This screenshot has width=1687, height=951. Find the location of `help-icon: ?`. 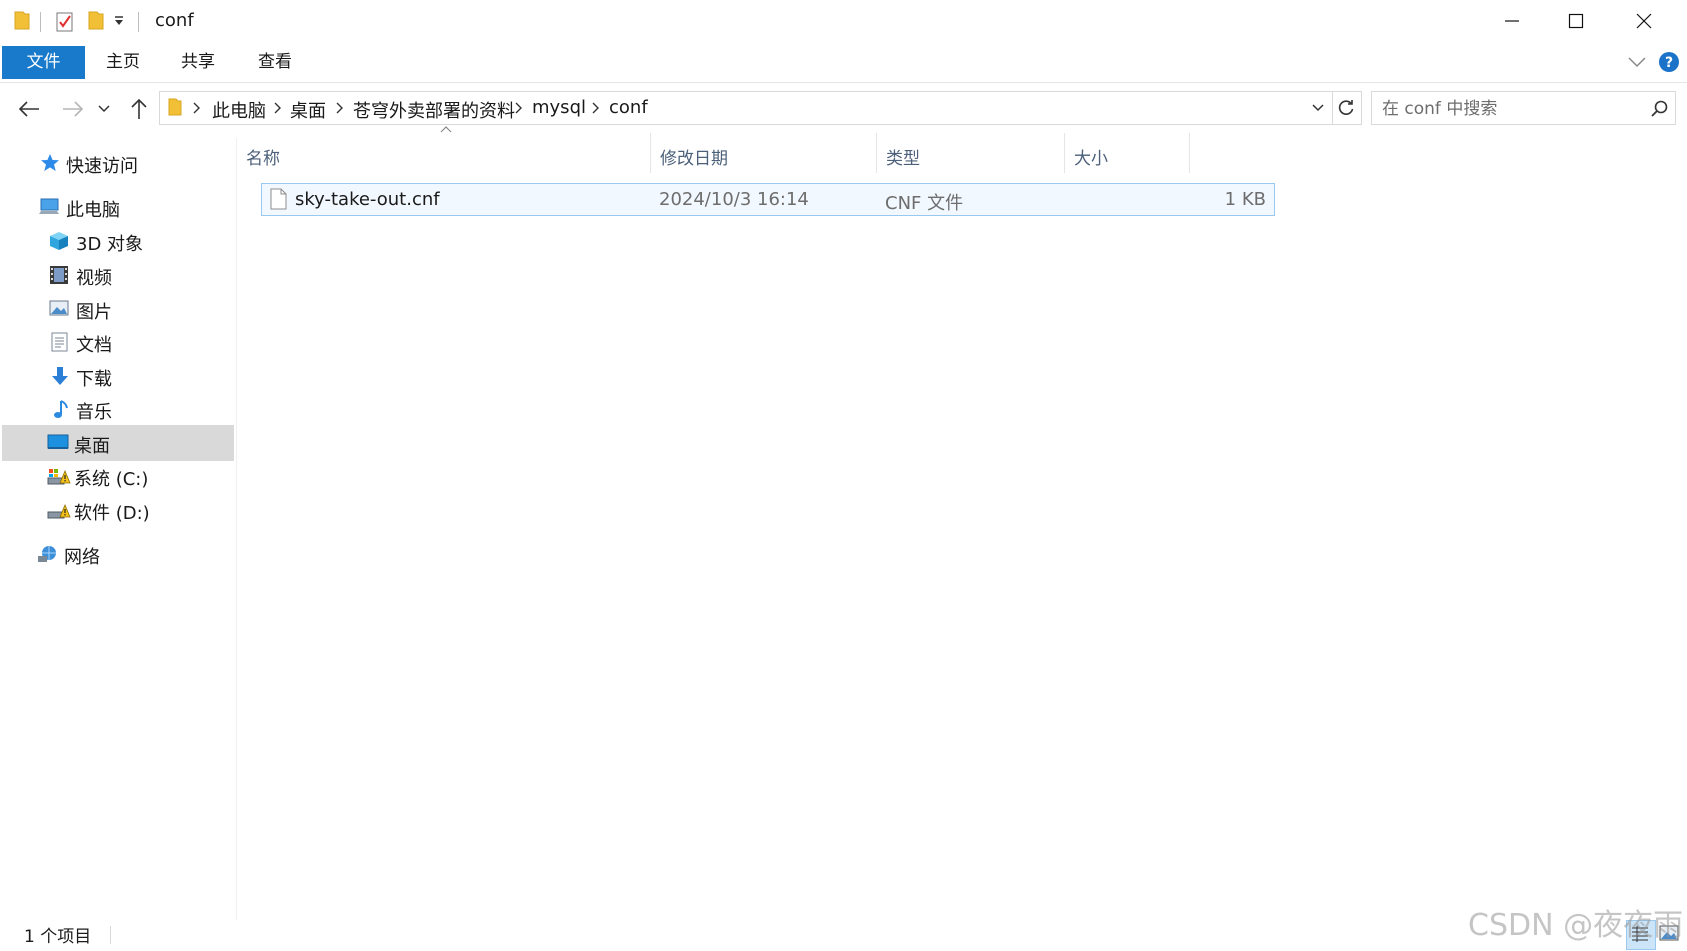

help-icon: ? is located at coordinates (1669, 62).